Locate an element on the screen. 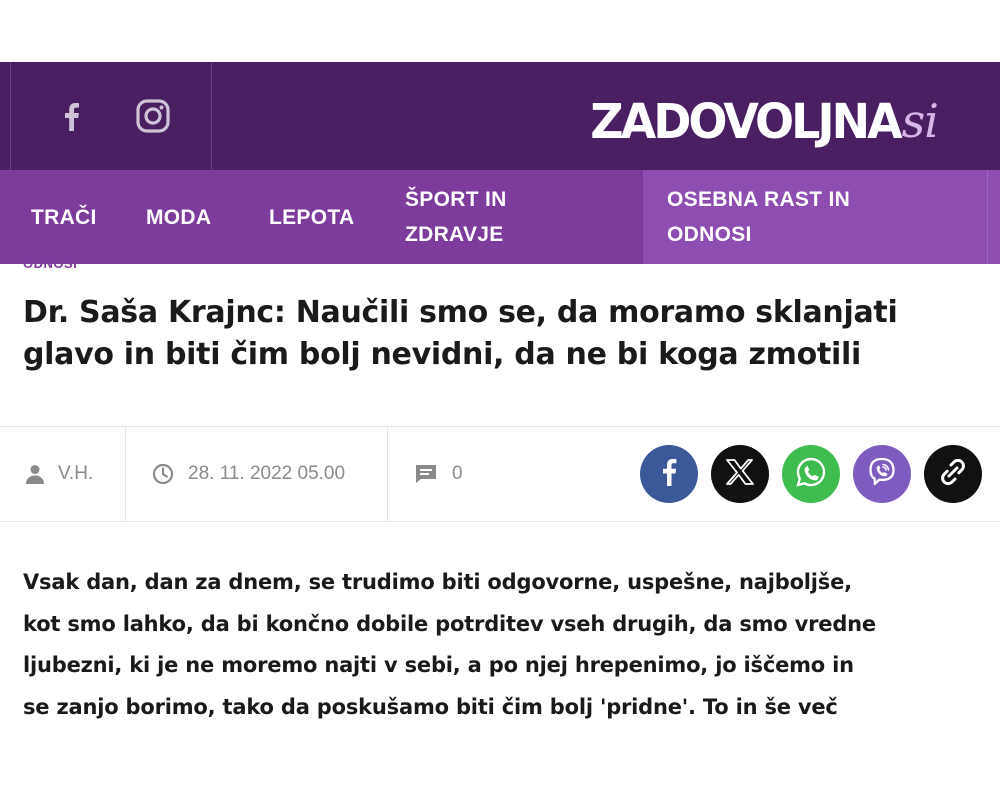 This screenshot has height=800, width=1000. author-name: V.H. is located at coordinates (75, 474).